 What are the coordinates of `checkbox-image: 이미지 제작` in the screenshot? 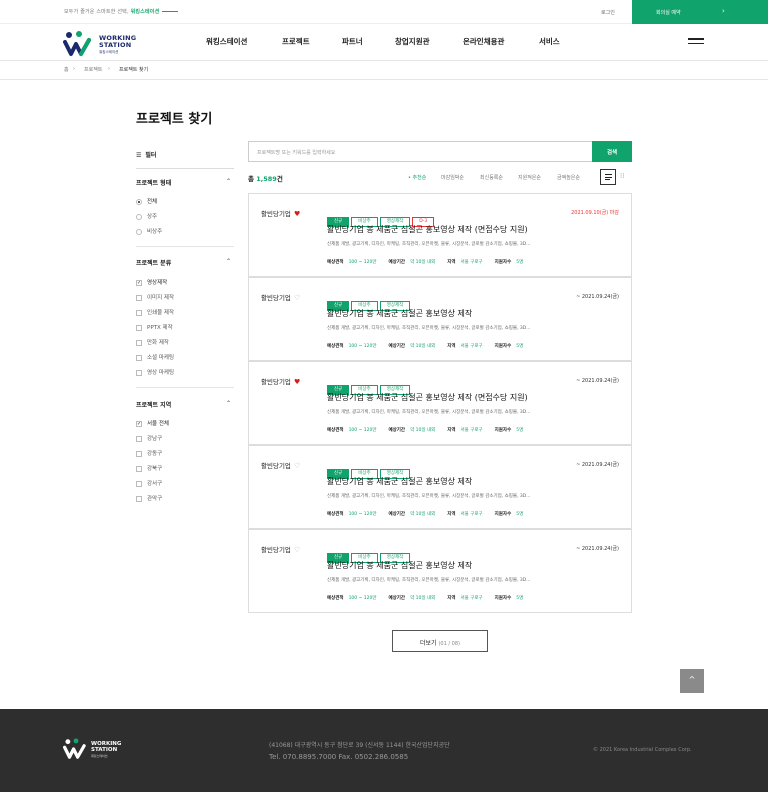 It's located at (155, 297).